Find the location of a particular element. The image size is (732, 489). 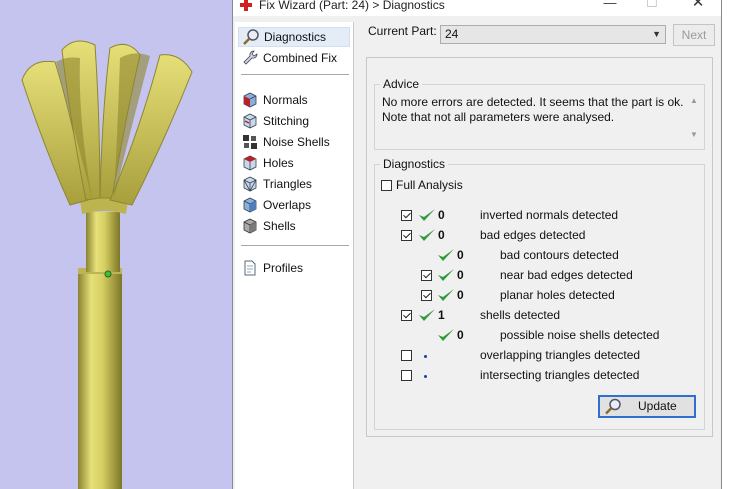

bad-edges-label: bad edges detected is located at coordinates (533, 235).